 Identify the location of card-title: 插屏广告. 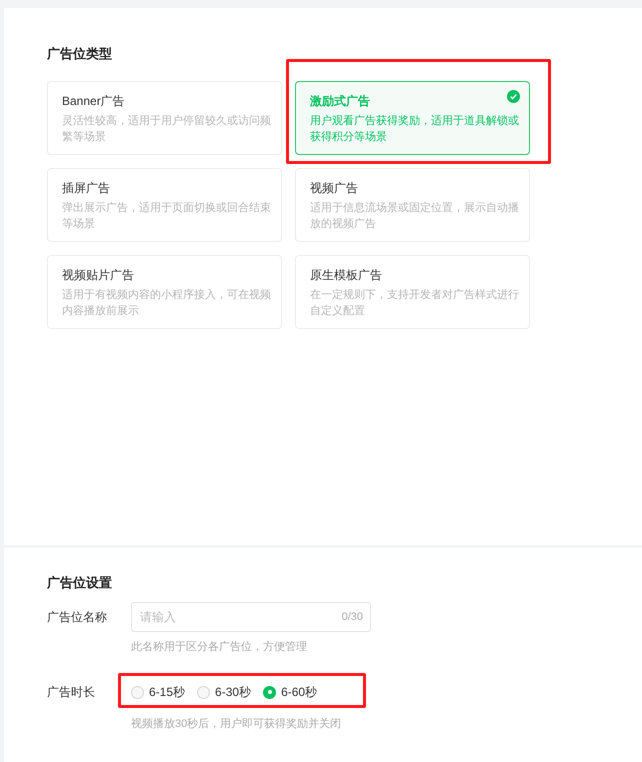
(86, 188).